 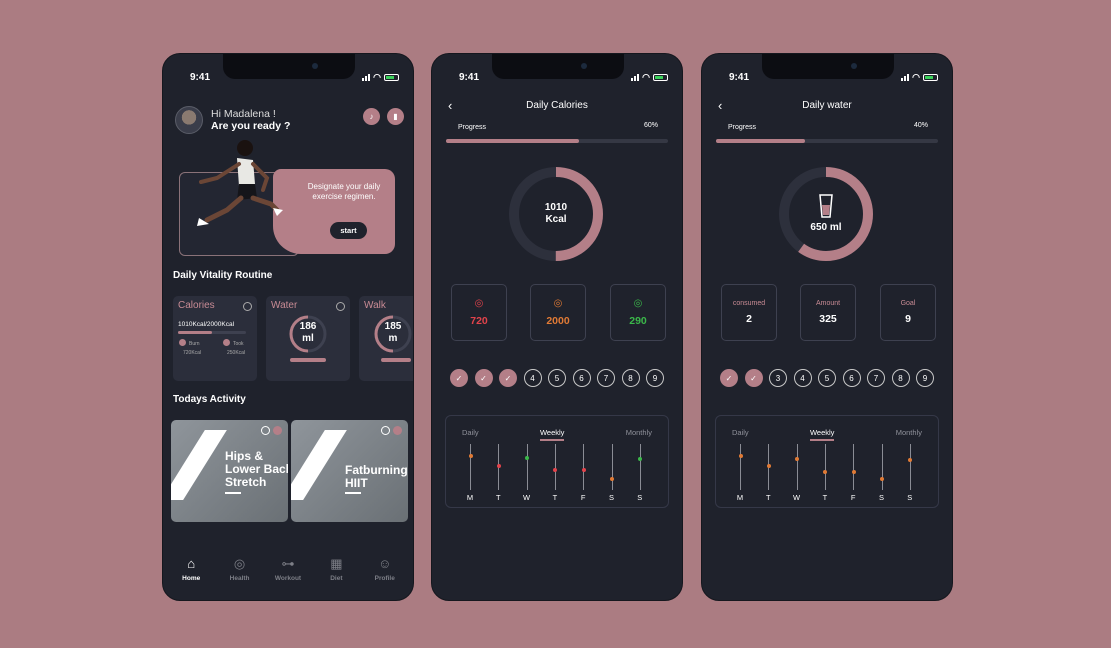 What do you see at coordinates (827, 141) in the screenshot?
I see `progress-bar` at bounding box center [827, 141].